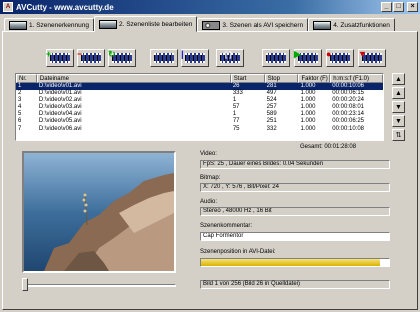 The width and height of the screenshot is (420, 312). I want to click on cell-start: 1, so click(234, 114).